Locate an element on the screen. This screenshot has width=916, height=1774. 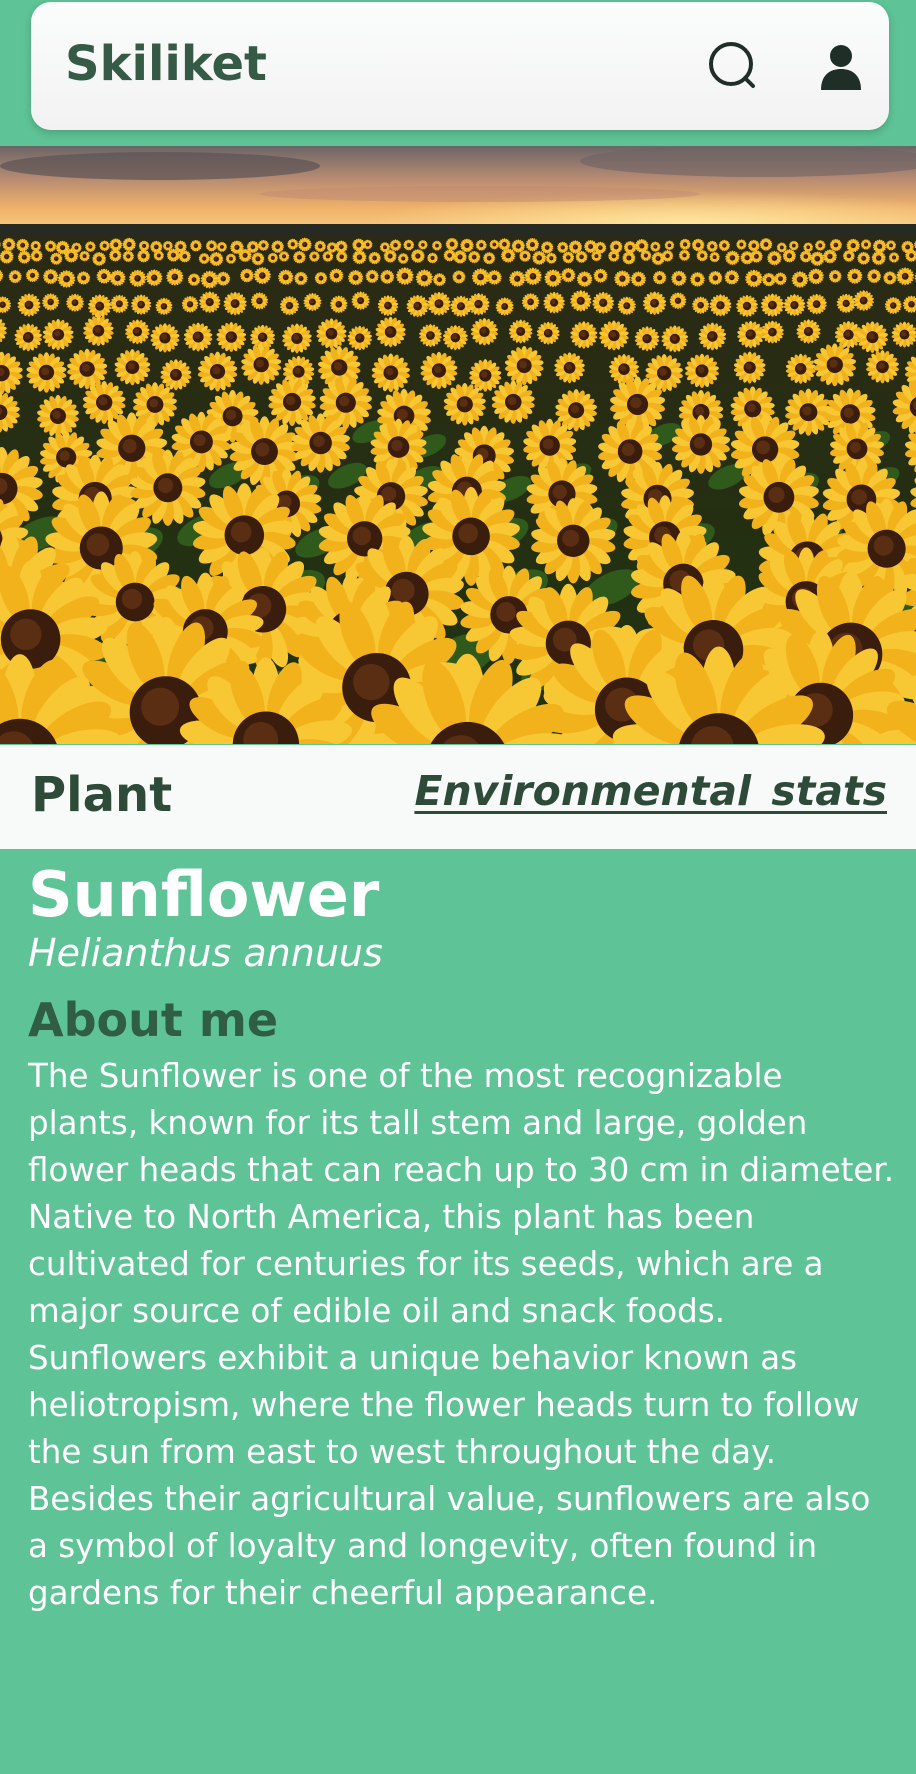
search-icon is located at coordinates (733, 66).